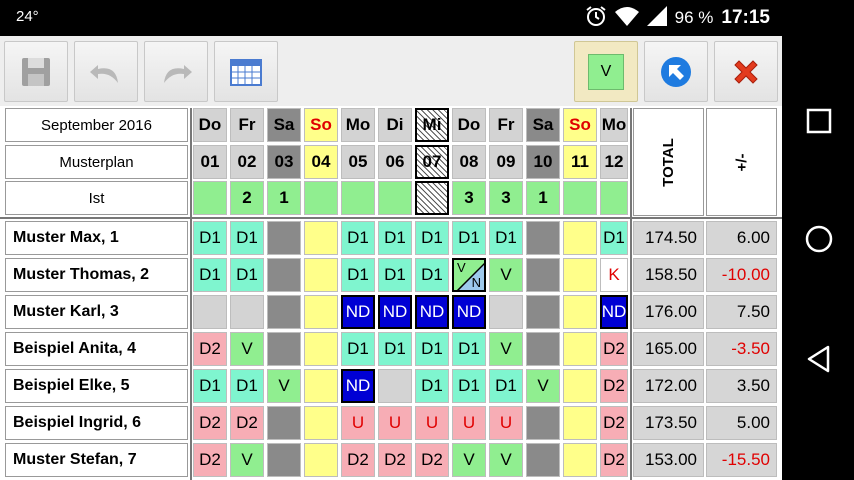 The height and width of the screenshot is (480, 854). I want to click on employee-name: Muster Max, 1, so click(96, 238).